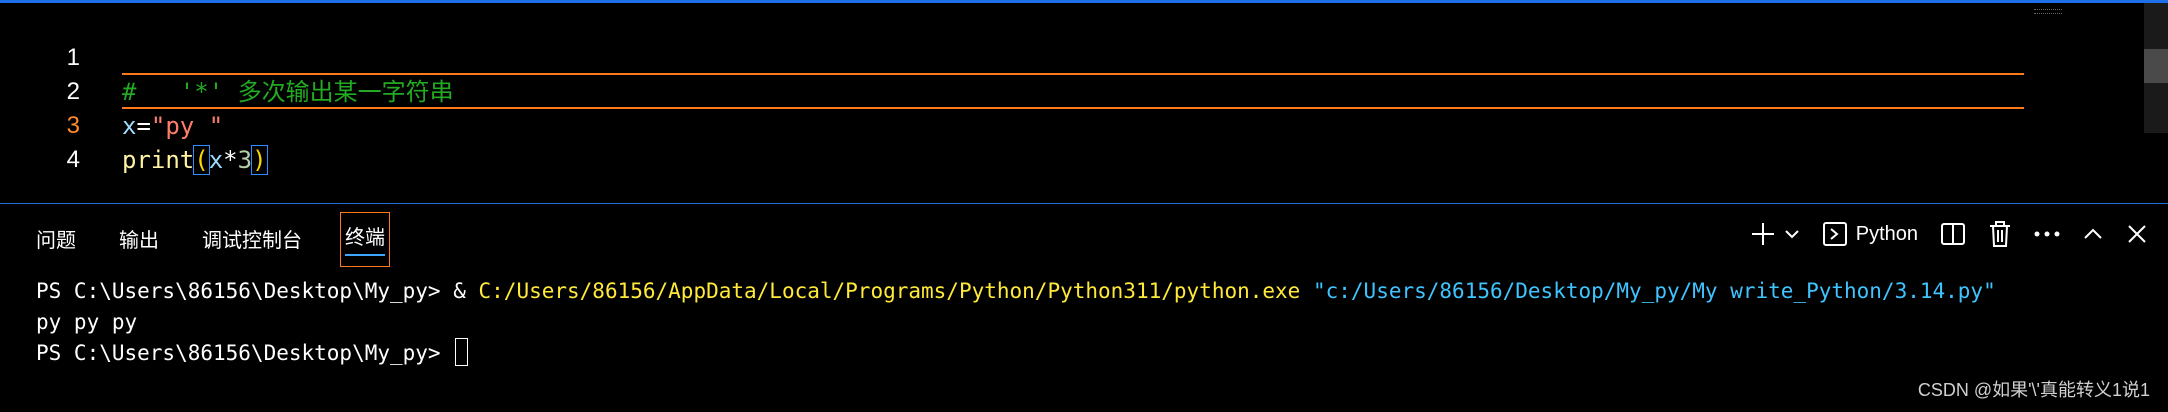 The height and width of the screenshot is (412, 2168). I want to click on panel-actions: Python, so click(1938, 234).